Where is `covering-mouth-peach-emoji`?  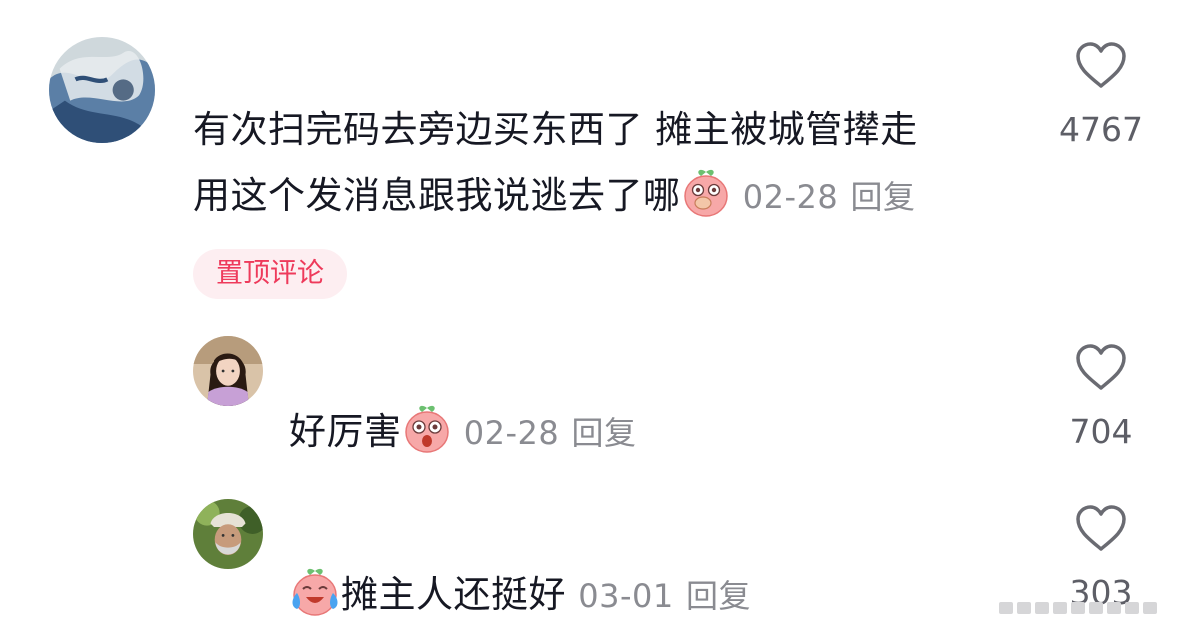
covering-mouth-peach-emoji is located at coordinates (706, 203).